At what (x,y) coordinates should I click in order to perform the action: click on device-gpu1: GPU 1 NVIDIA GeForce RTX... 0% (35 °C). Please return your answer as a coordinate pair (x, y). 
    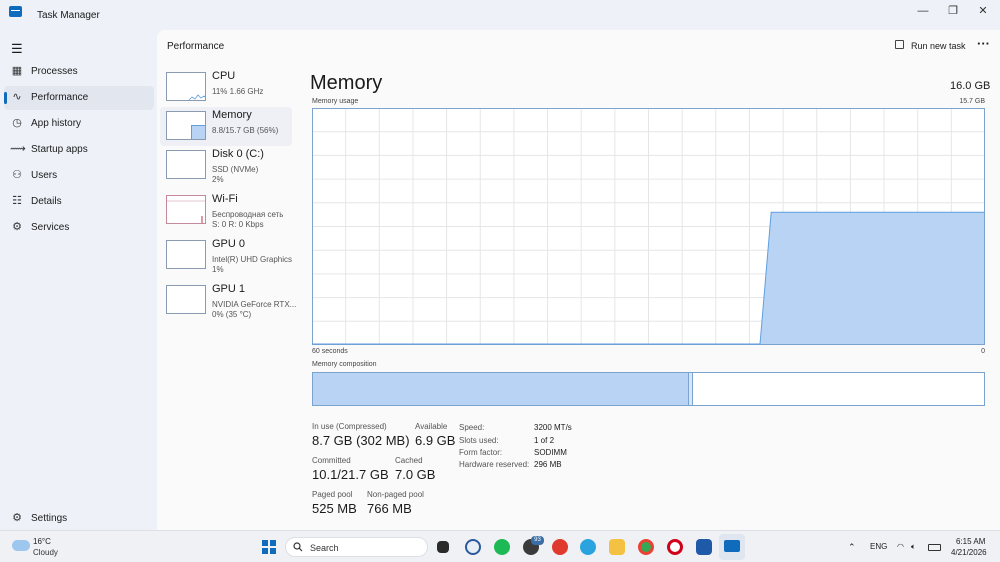
    Looking at the image, I should click on (228, 300).